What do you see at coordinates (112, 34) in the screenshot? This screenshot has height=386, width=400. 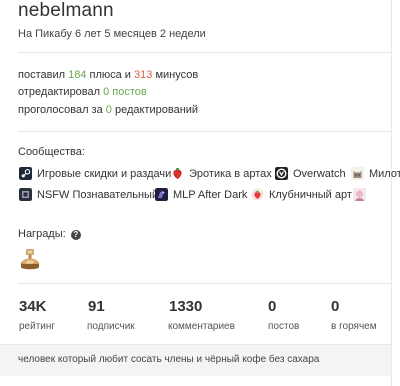 I see `member-since: На Пикабу 6 лет 5 месяцев 2 недели` at bounding box center [112, 34].